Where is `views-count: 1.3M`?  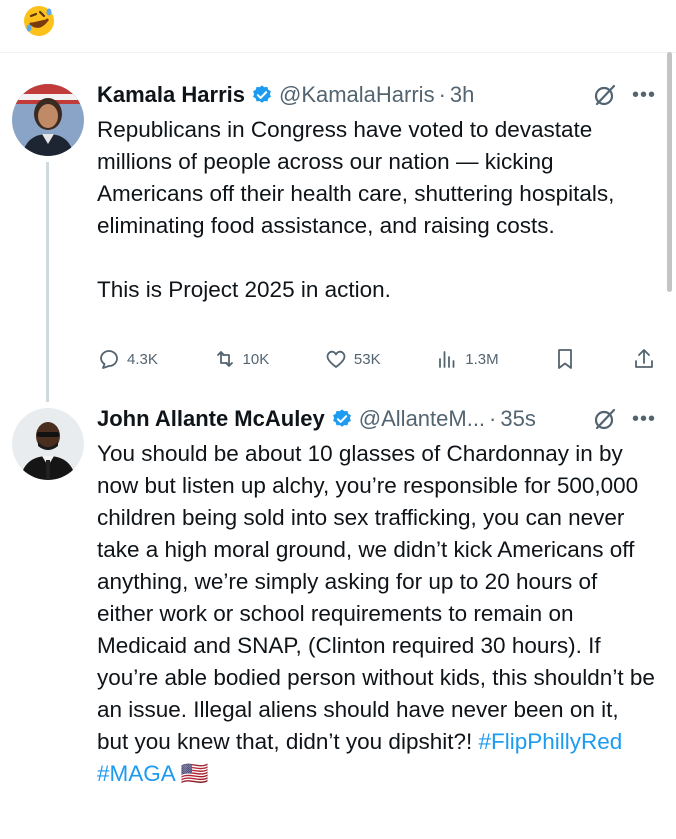 views-count: 1.3M is located at coordinates (482, 359).